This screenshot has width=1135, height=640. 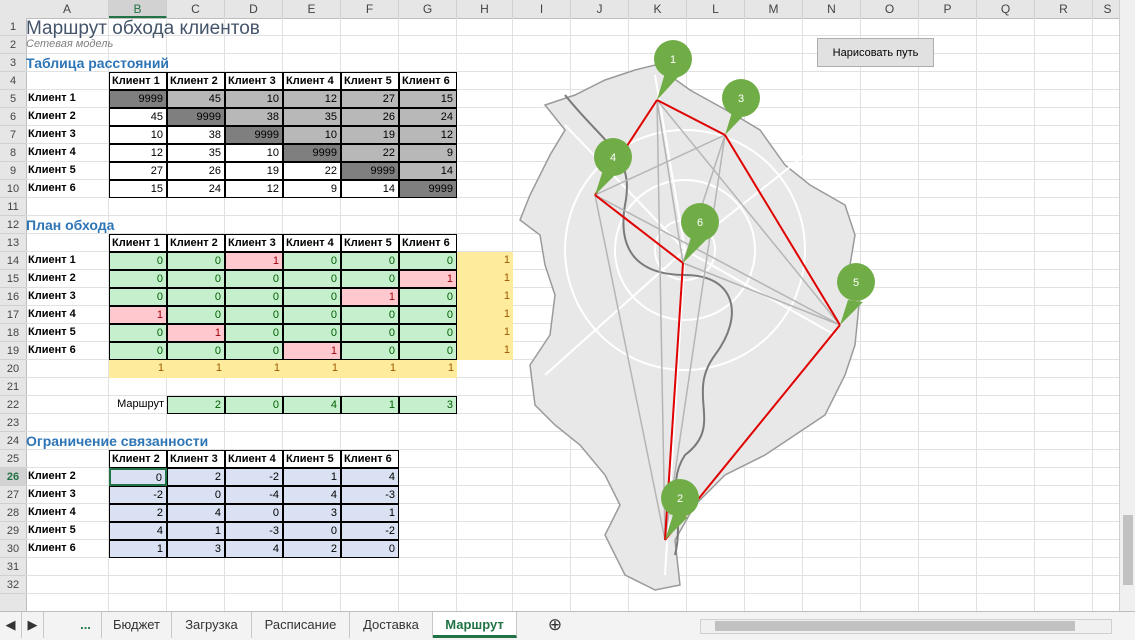 What do you see at coordinates (13, 387) in the screenshot?
I see `row-header: 21` at bounding box center [13, 387].